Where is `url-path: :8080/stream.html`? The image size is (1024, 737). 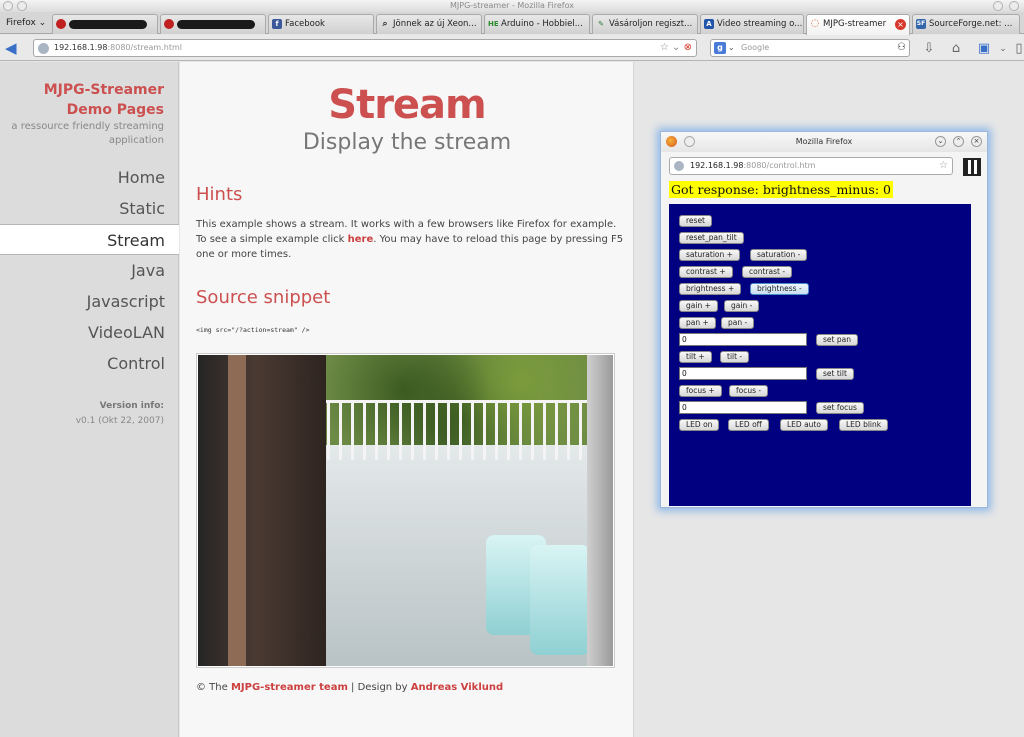
url-path: :8080/stream.html is located at coordinates (144, 47).